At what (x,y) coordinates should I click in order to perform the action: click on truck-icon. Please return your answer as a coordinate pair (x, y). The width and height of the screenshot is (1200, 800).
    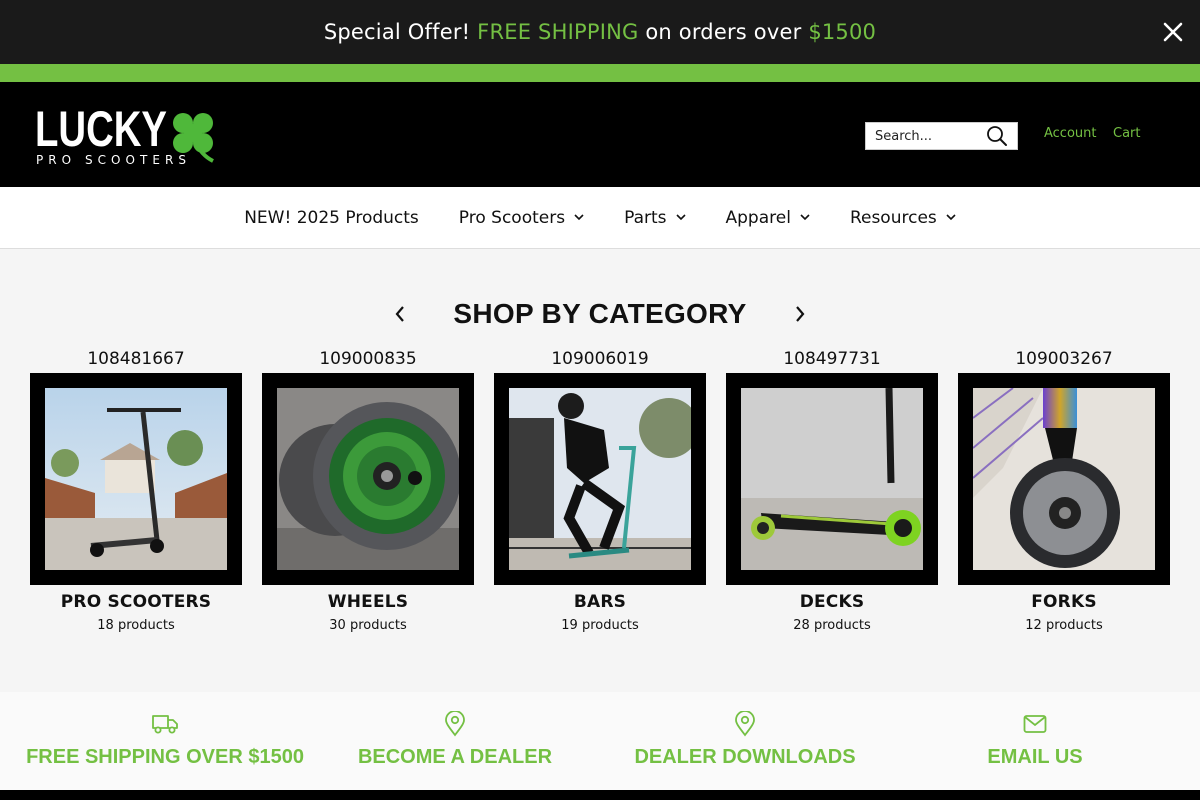
    Looking at the image, I should click on (165, 724).